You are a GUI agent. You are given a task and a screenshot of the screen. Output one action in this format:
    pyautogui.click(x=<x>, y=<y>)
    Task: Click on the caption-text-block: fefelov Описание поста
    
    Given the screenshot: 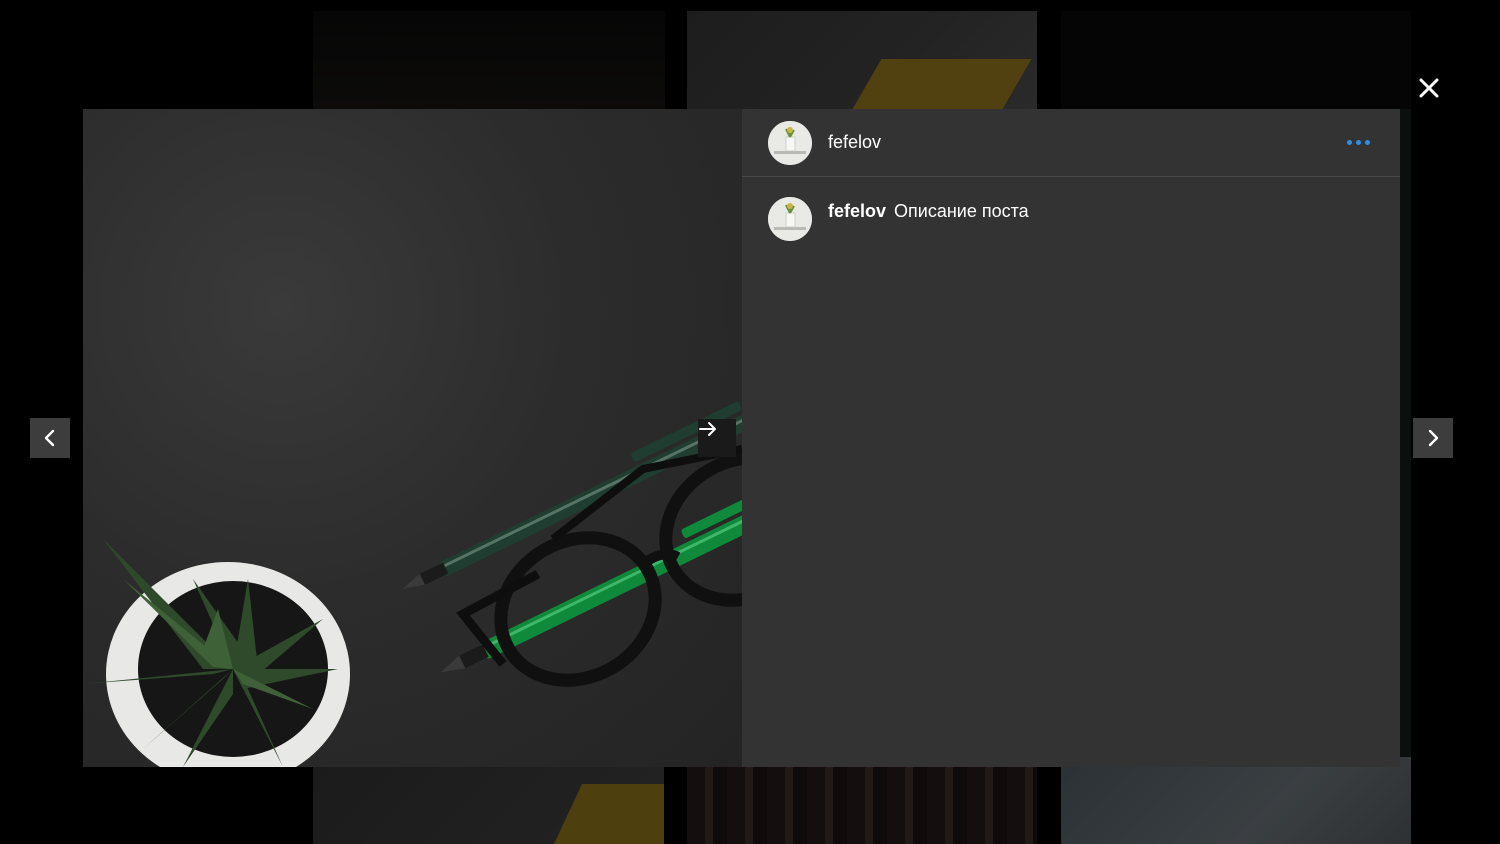 What is the action you would take?
    pyautogui.click(x=928, y=211)
    